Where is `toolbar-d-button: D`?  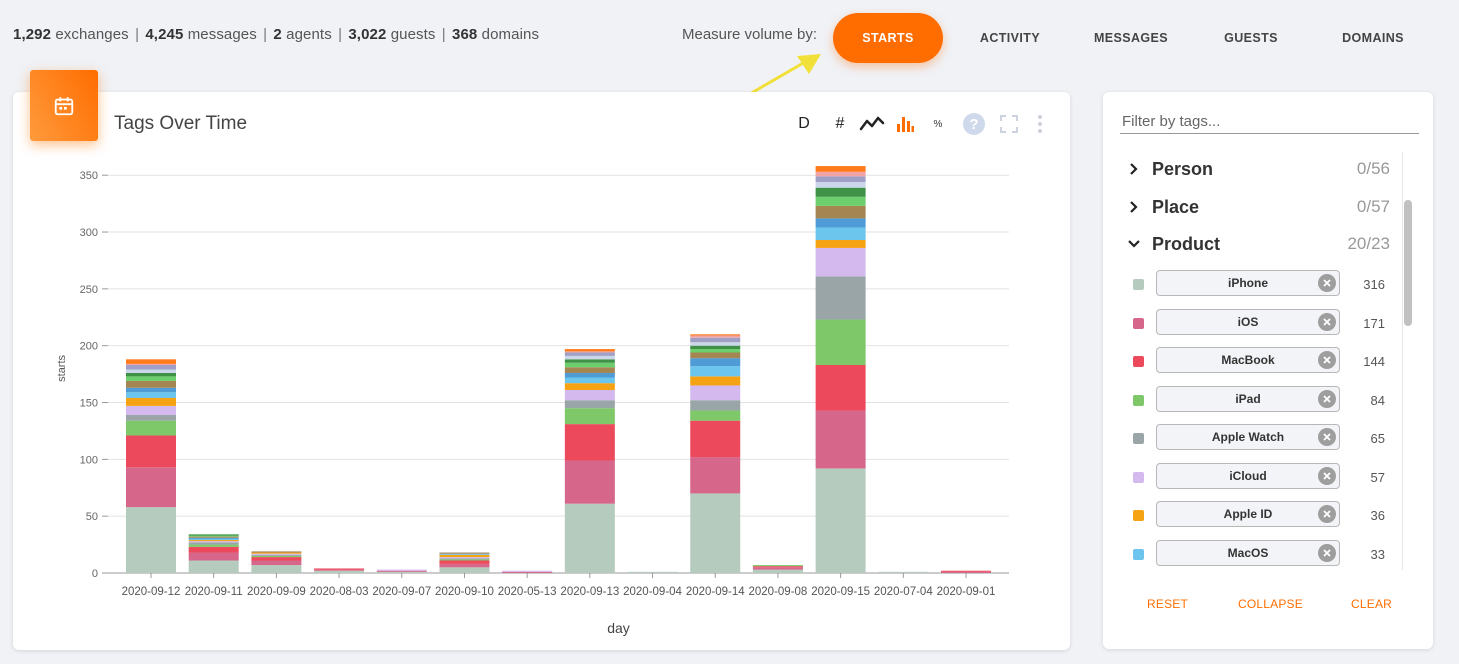 toolbar-d-button: D is located at coordinates (804, 124).